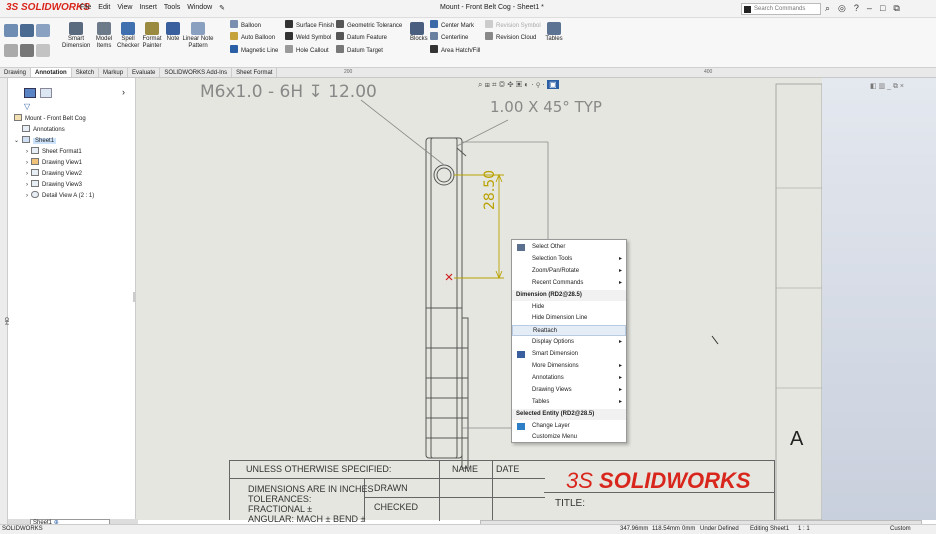  I want to click on tree-item-drawing-view1: › Drawing View1, so click(54, 162).